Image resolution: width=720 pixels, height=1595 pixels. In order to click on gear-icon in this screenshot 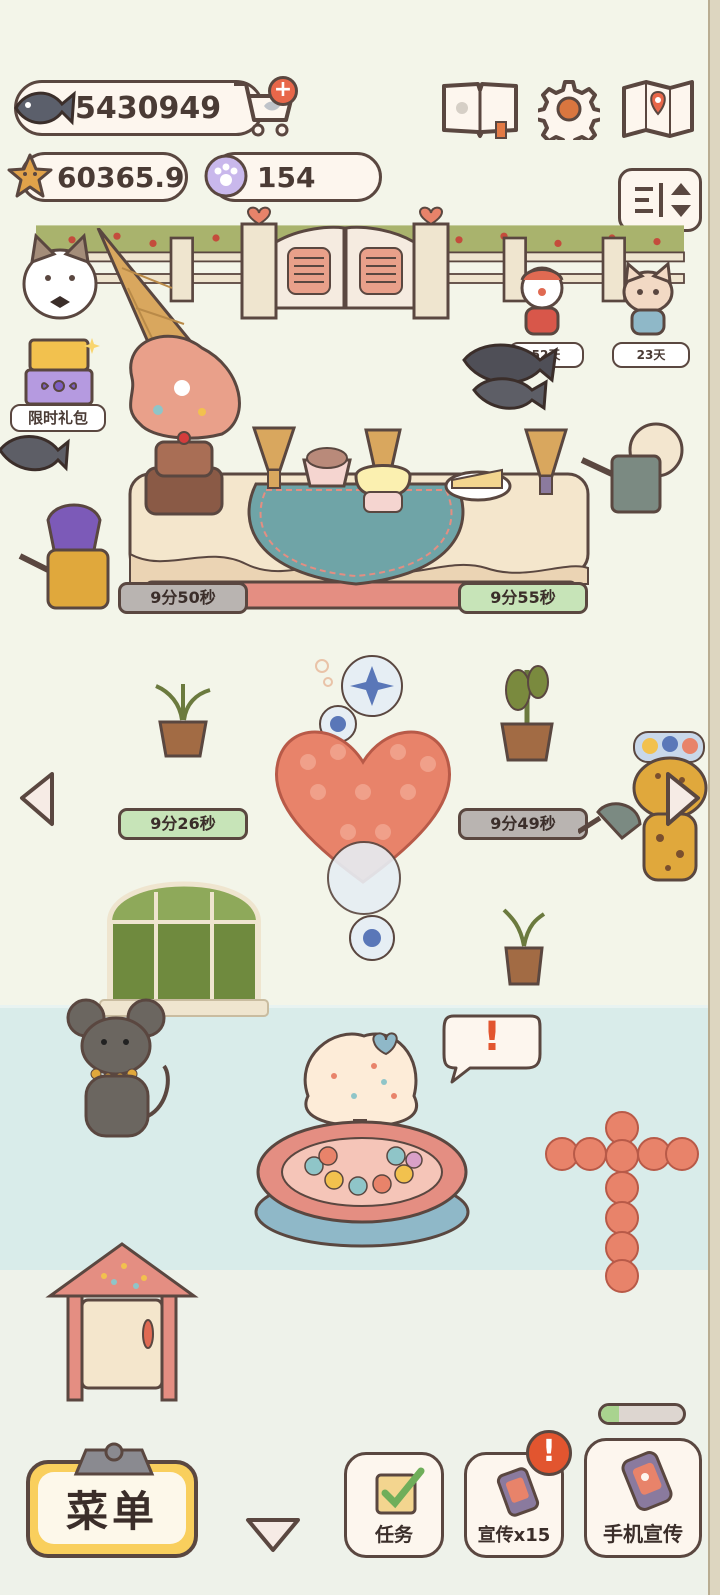, I will do `click(569, 115)`.